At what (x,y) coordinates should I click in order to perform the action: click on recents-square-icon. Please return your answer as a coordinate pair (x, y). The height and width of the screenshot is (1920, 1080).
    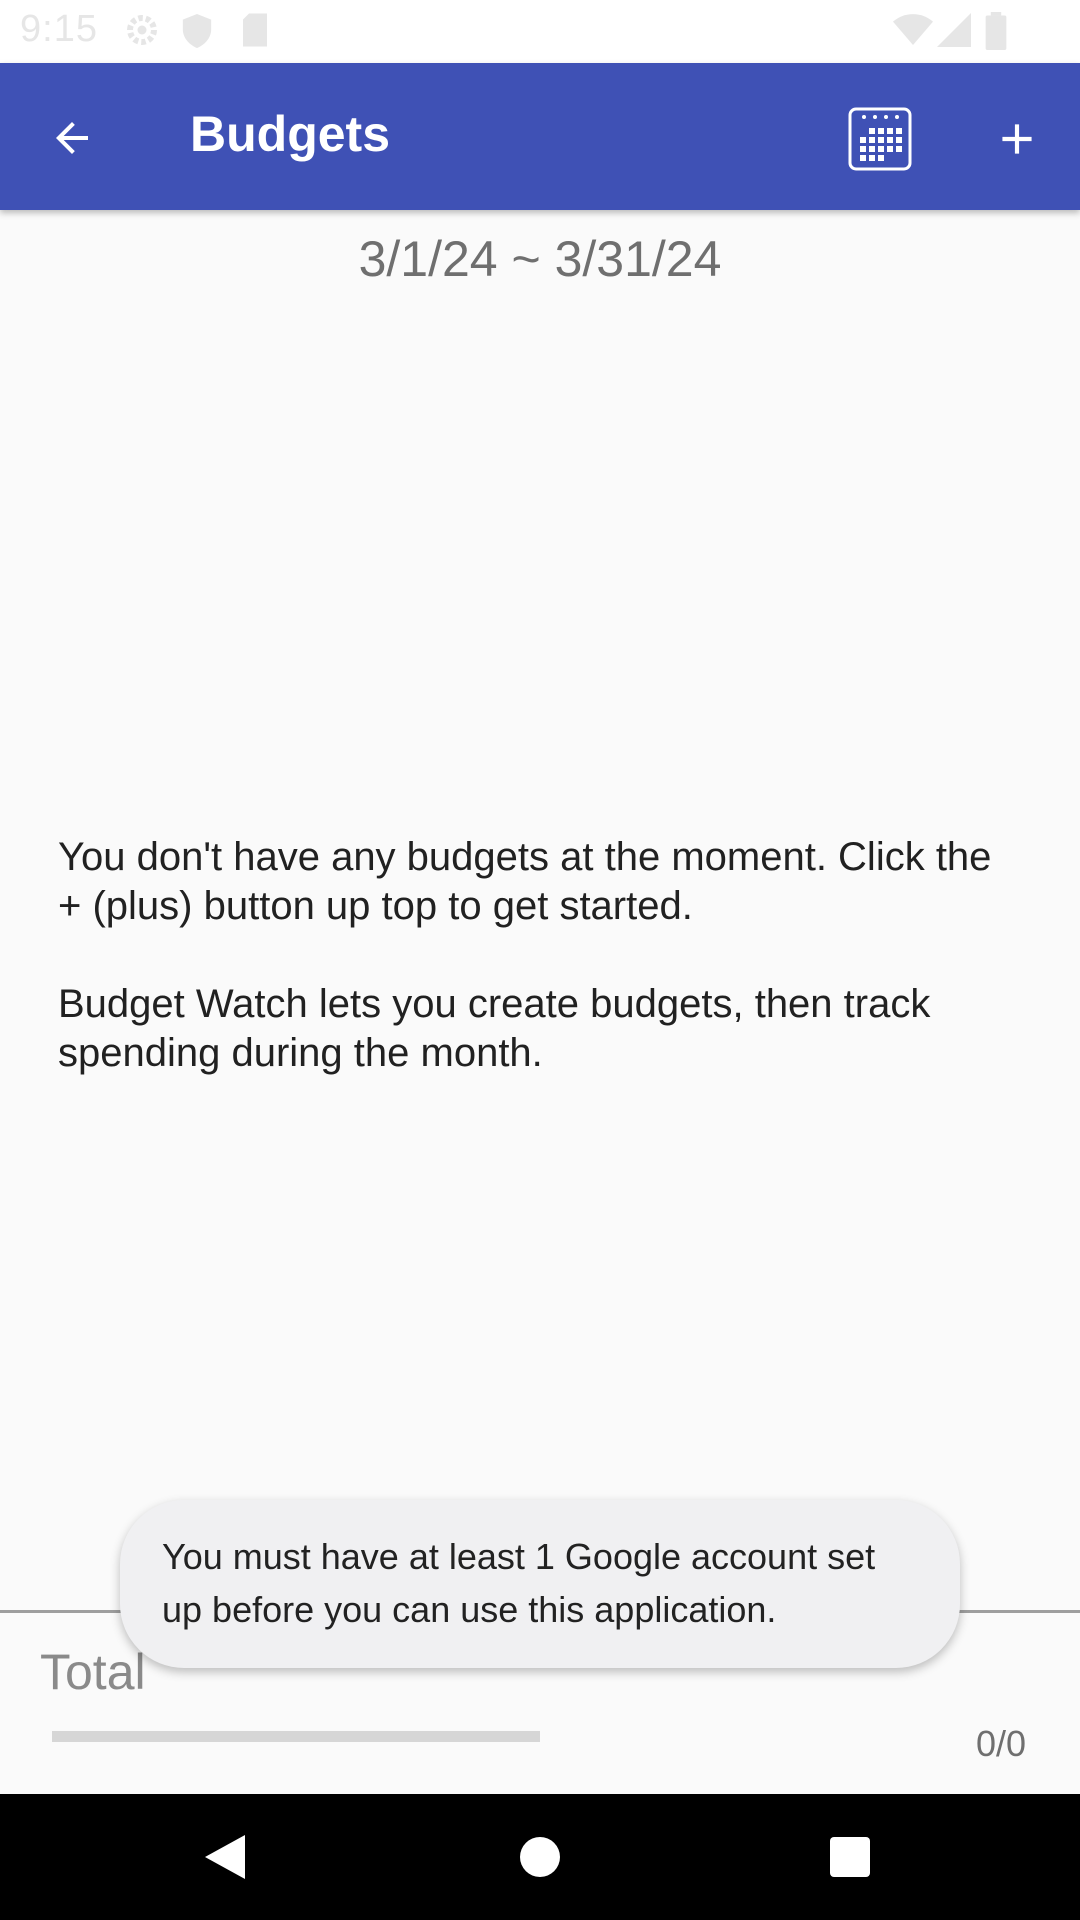
    Looking at the image, I should click on (850, 1857).